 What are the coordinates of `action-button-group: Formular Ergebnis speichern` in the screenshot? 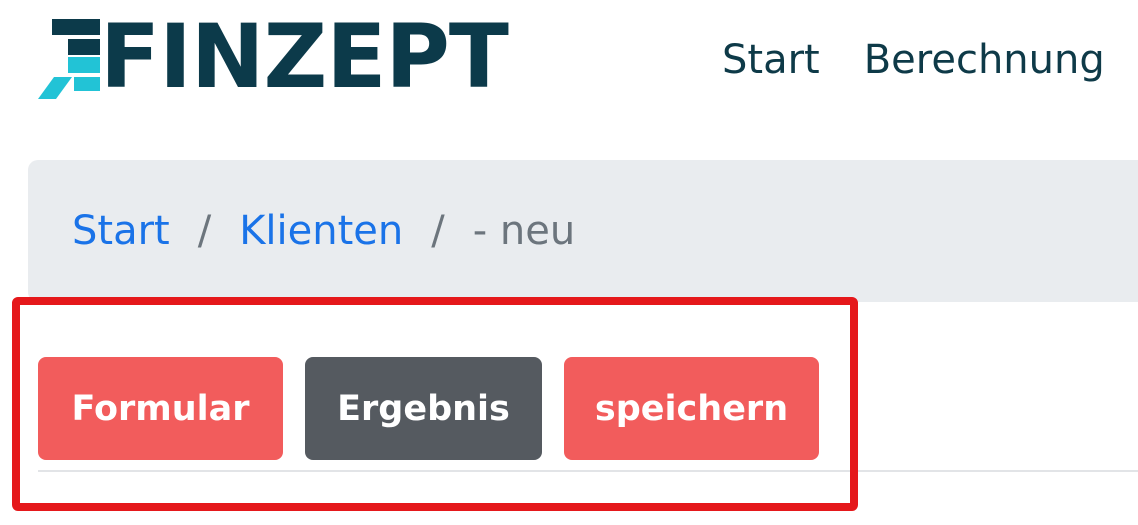 It's located at (428, 408).